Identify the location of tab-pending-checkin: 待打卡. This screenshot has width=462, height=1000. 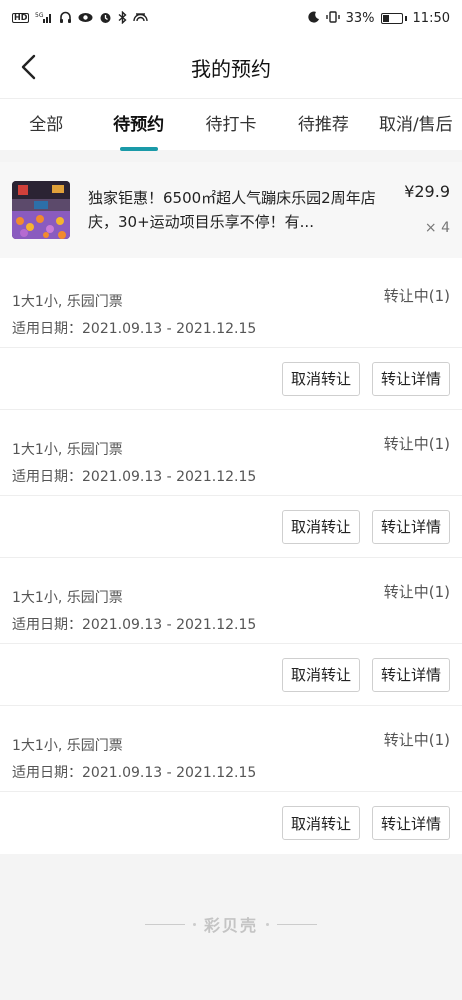
(231, 125).